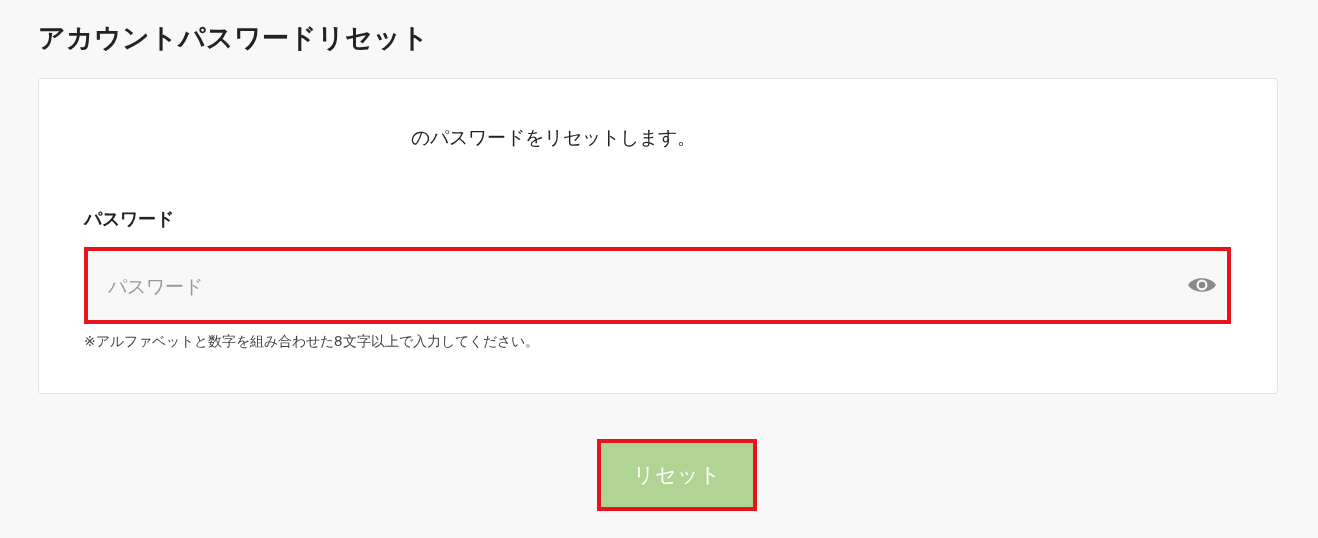 Image resolution: width=1318 pixels, height=538 pixels. I want to click on eye-icon, so click(1202, 285).